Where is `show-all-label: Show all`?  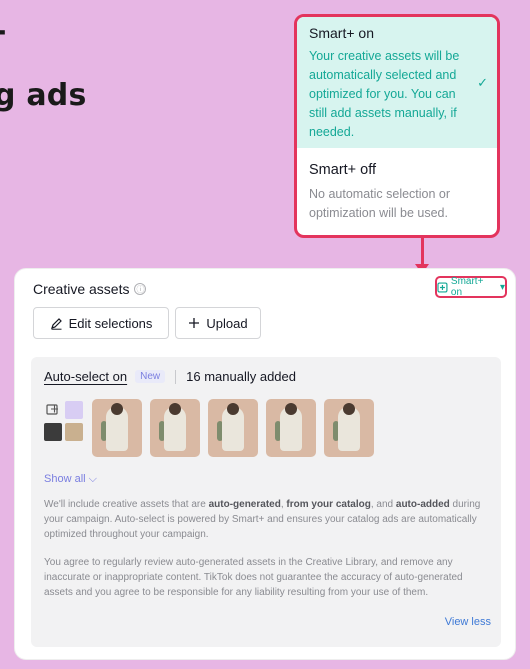
show-all-label: Show all is located at coordinates (65, 479).